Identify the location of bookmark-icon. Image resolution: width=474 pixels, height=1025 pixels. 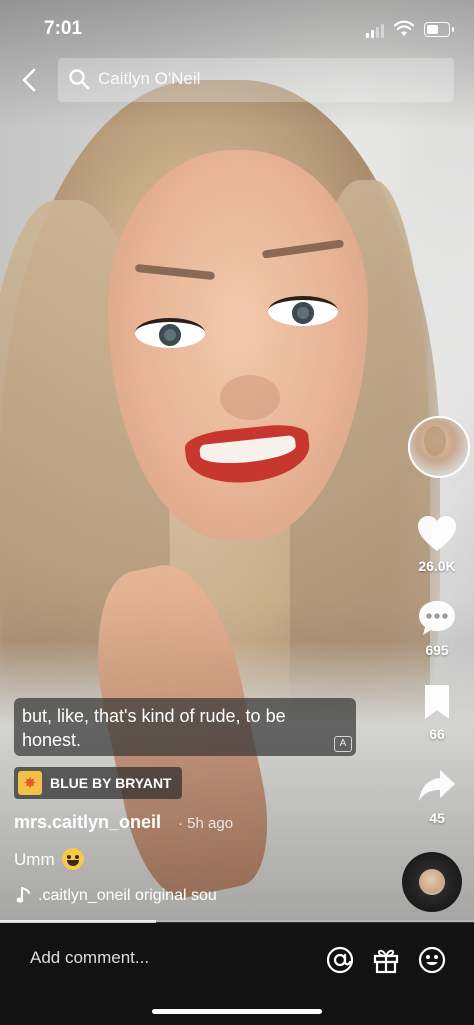
(437, 702).